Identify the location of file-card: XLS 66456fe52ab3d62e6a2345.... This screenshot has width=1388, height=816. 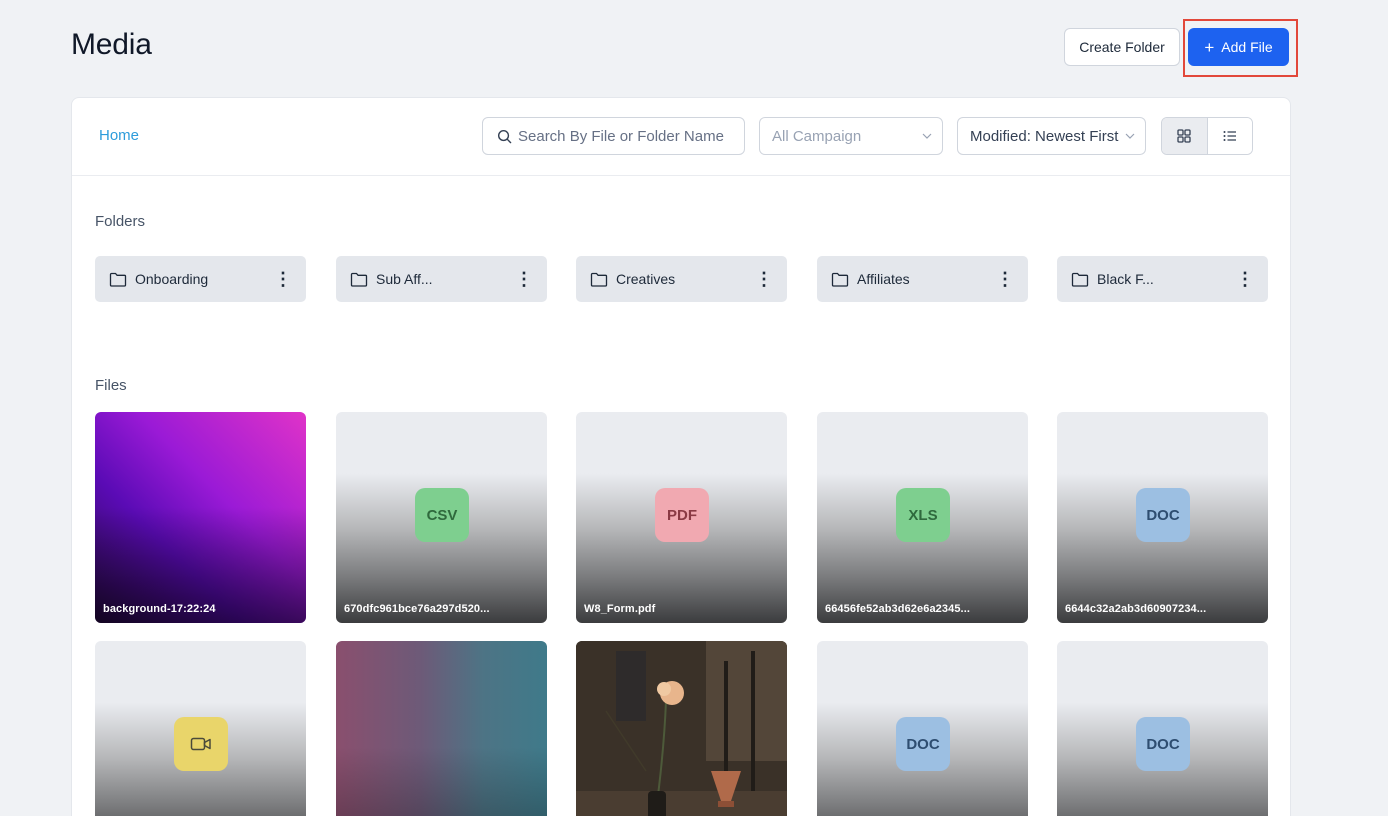
(922, 517).